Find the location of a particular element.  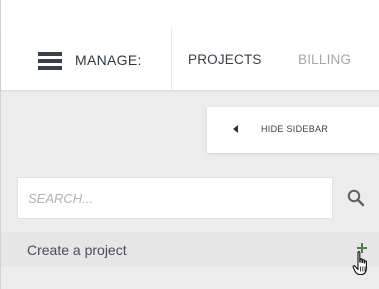

manage-label: MANAGE: is located at coordinates (108, 60).